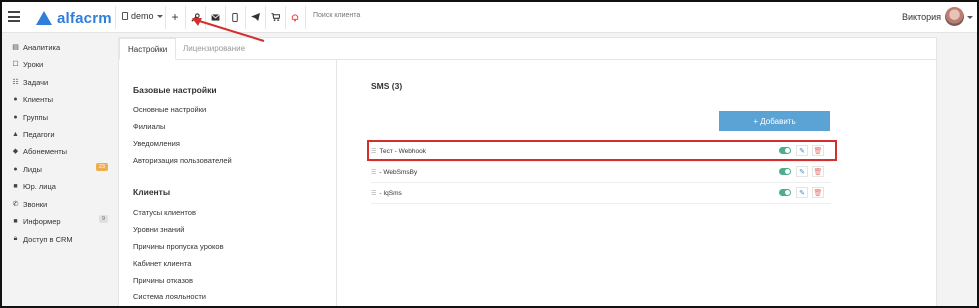  I want to click on user-icon: ●, so click(15, 99).